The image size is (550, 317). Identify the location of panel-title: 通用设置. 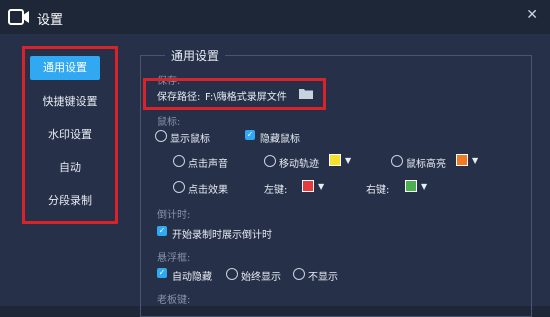
(195, 55).